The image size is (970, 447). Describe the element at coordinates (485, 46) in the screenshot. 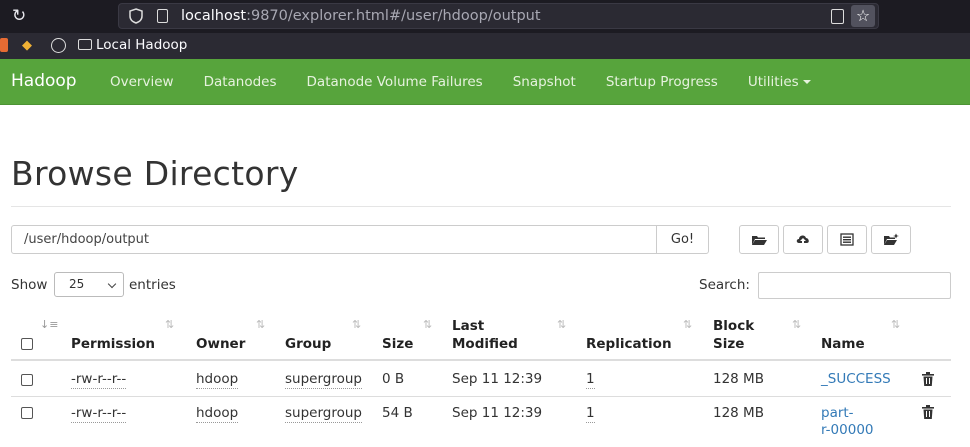

I see `bookmarks-bar: ◆ Local Hadoop` at that location.